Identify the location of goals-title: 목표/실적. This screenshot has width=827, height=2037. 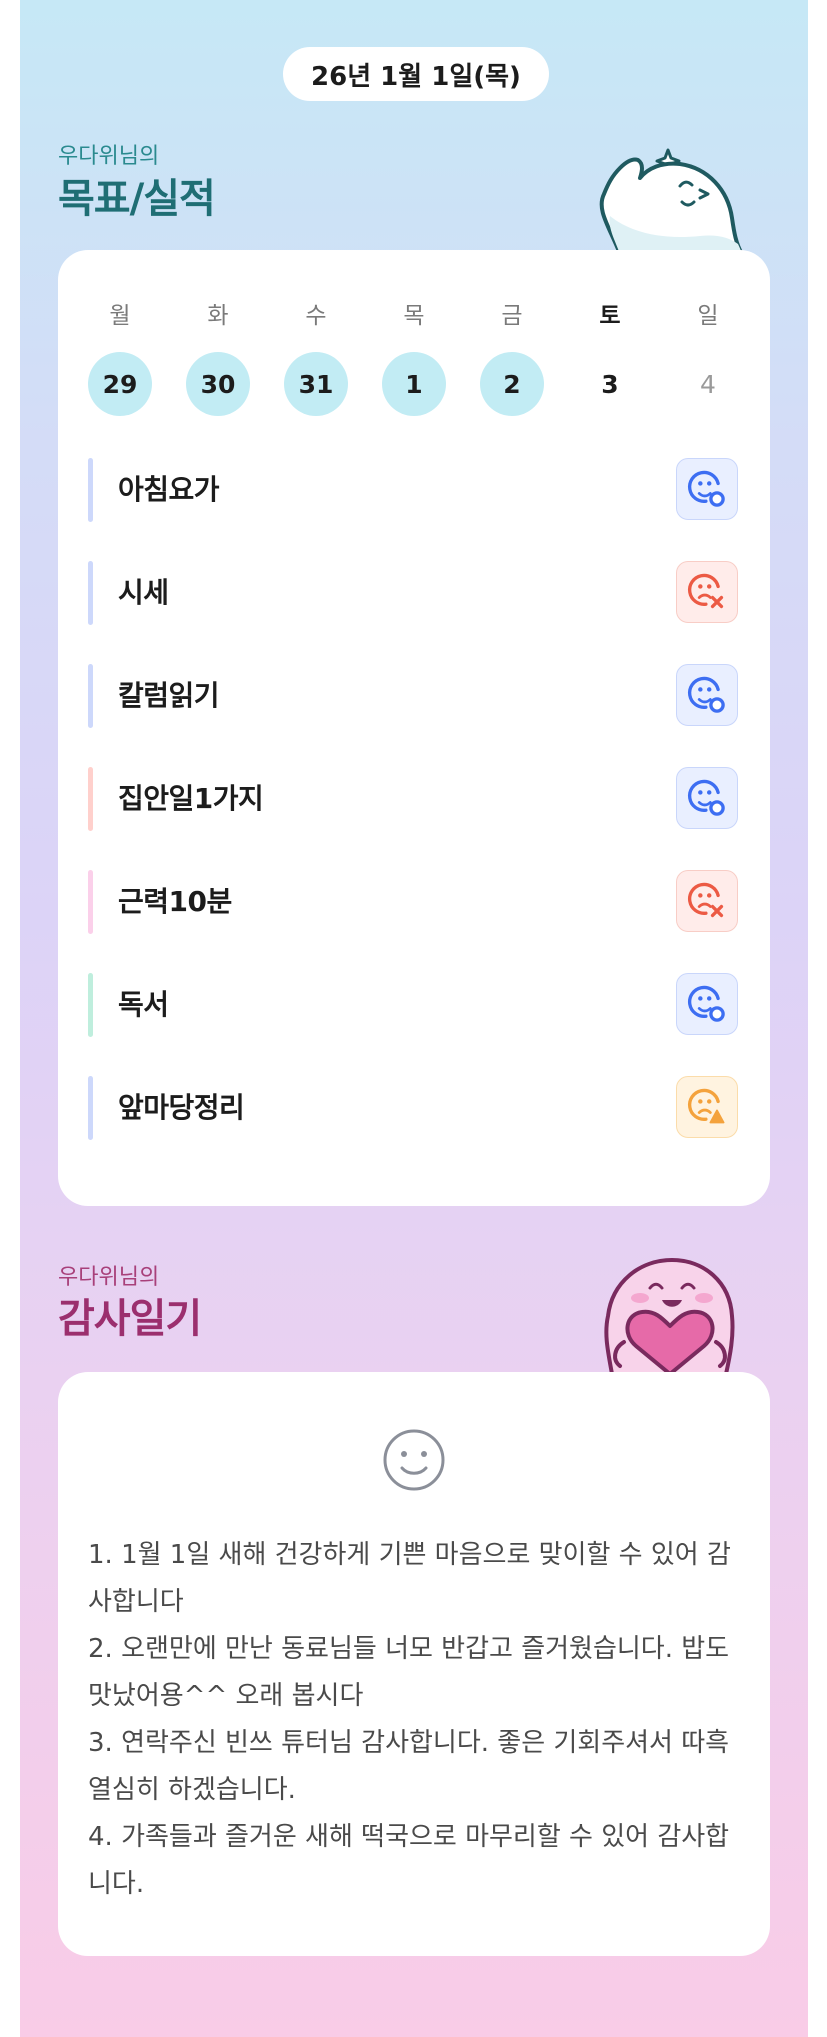
(137, 199).